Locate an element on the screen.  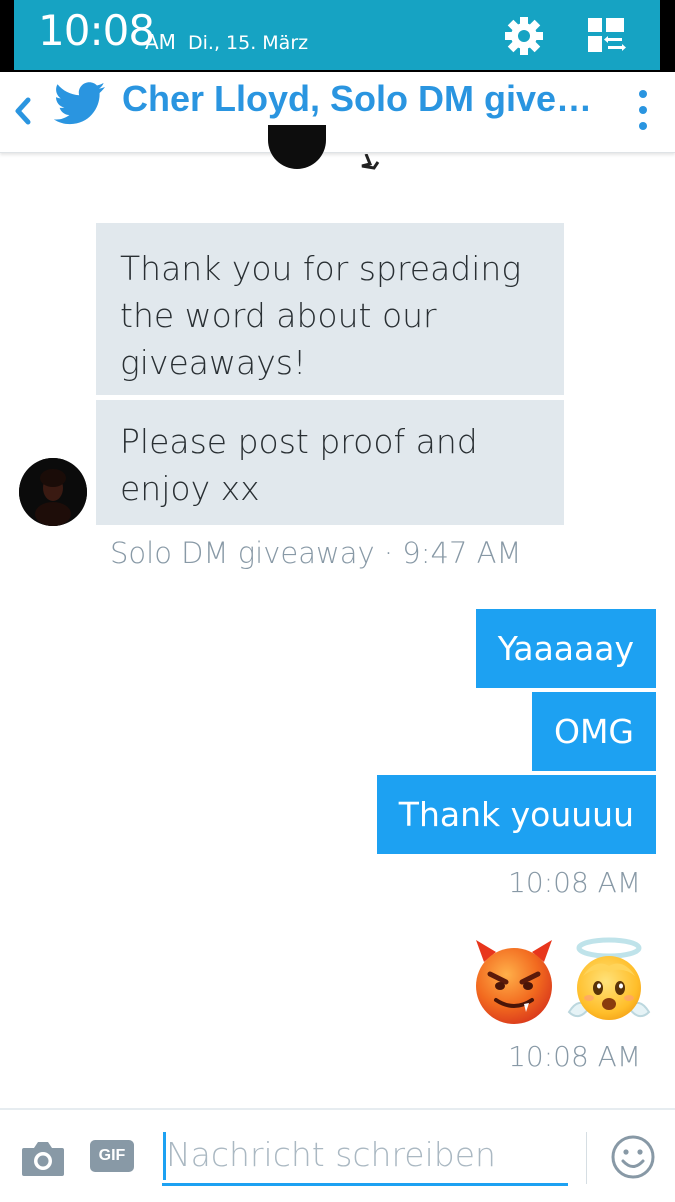
avatar is located at coordinates (53, 492).